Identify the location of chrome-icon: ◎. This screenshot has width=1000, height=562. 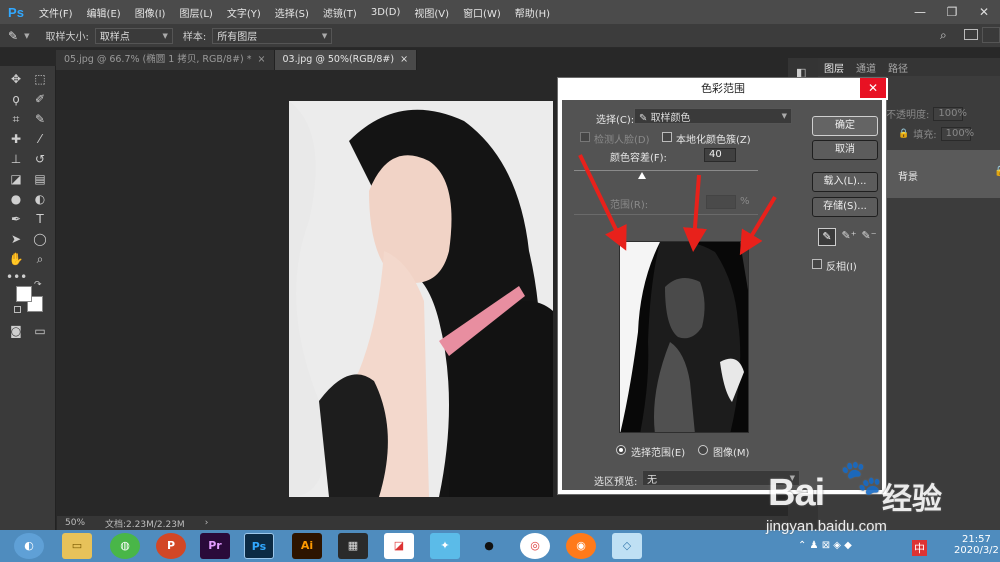
(535, 546).